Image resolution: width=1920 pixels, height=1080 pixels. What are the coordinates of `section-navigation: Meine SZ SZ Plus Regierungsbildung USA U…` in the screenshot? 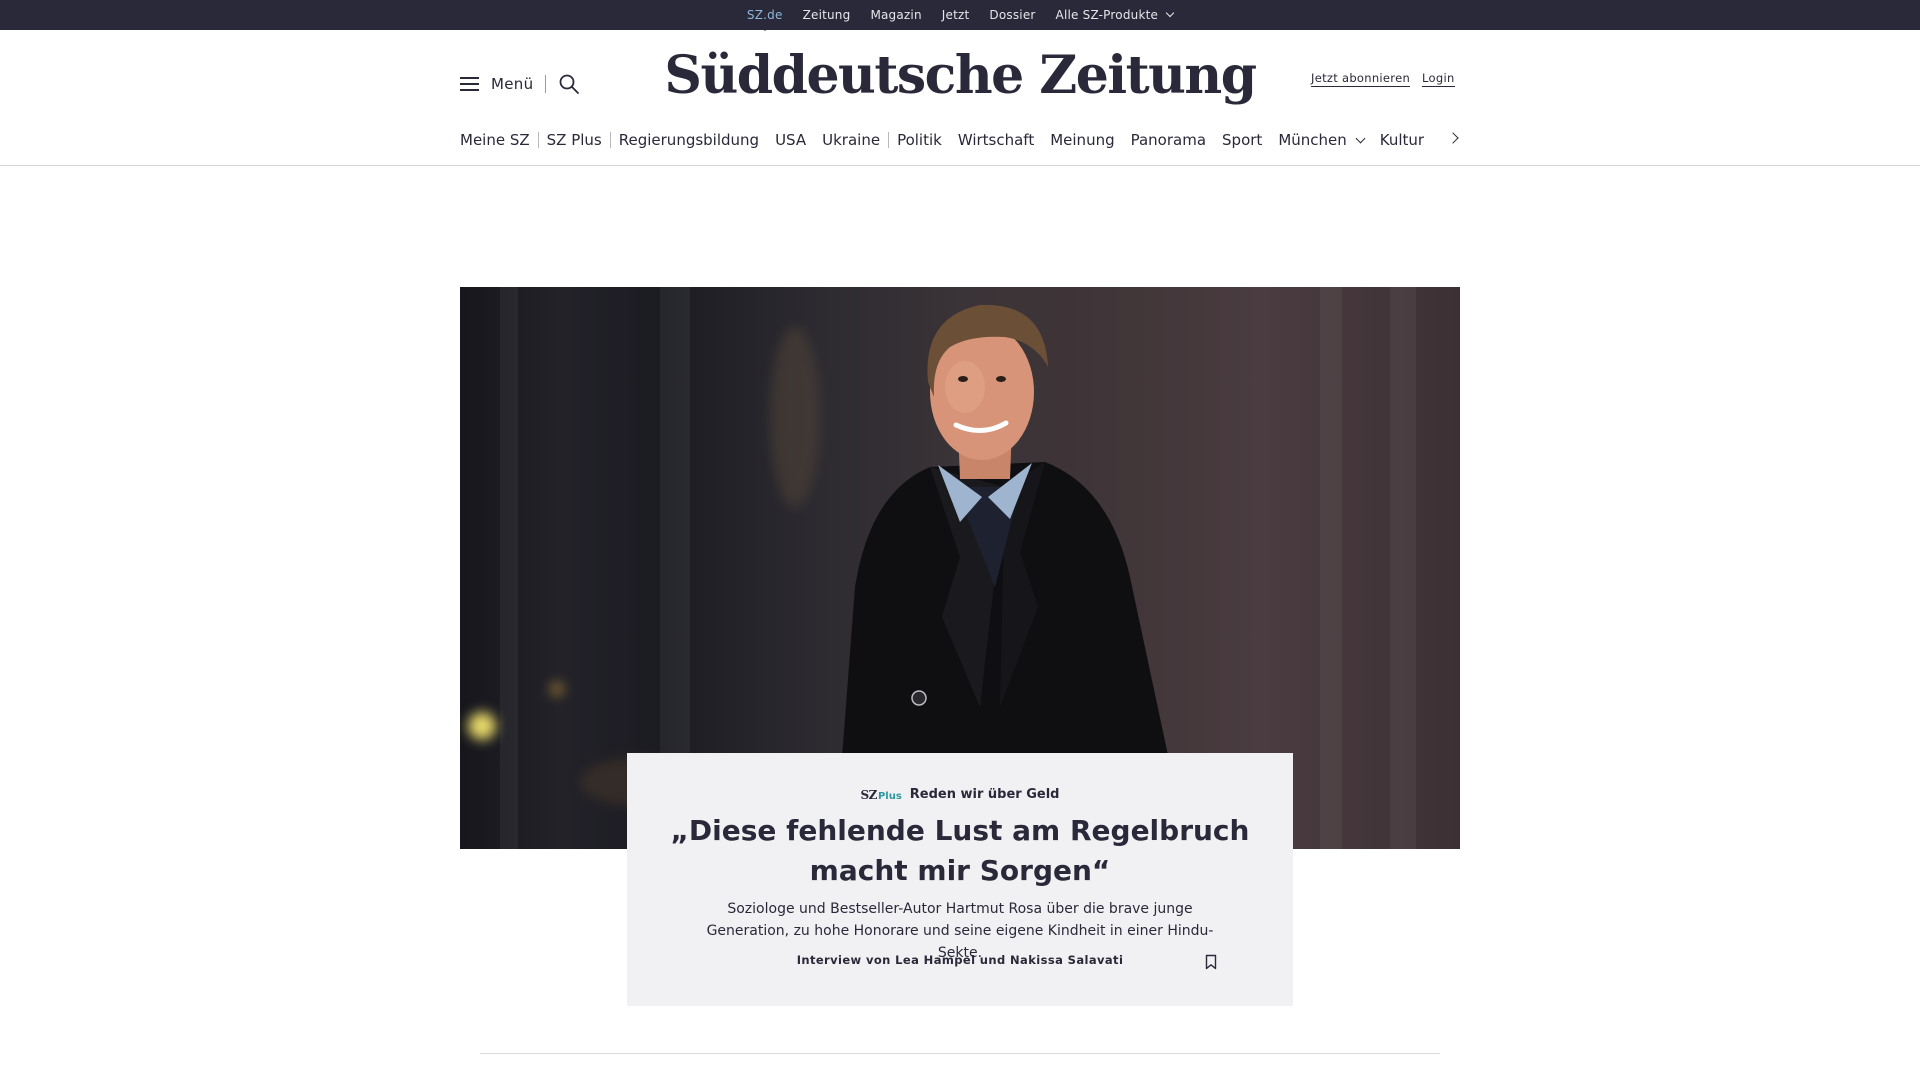 It's located at (942, 140).